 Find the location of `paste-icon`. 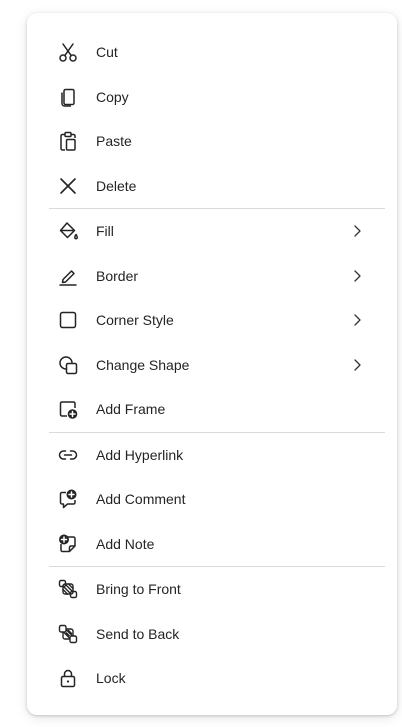

paste-icon is located at coordinates (68, 141).